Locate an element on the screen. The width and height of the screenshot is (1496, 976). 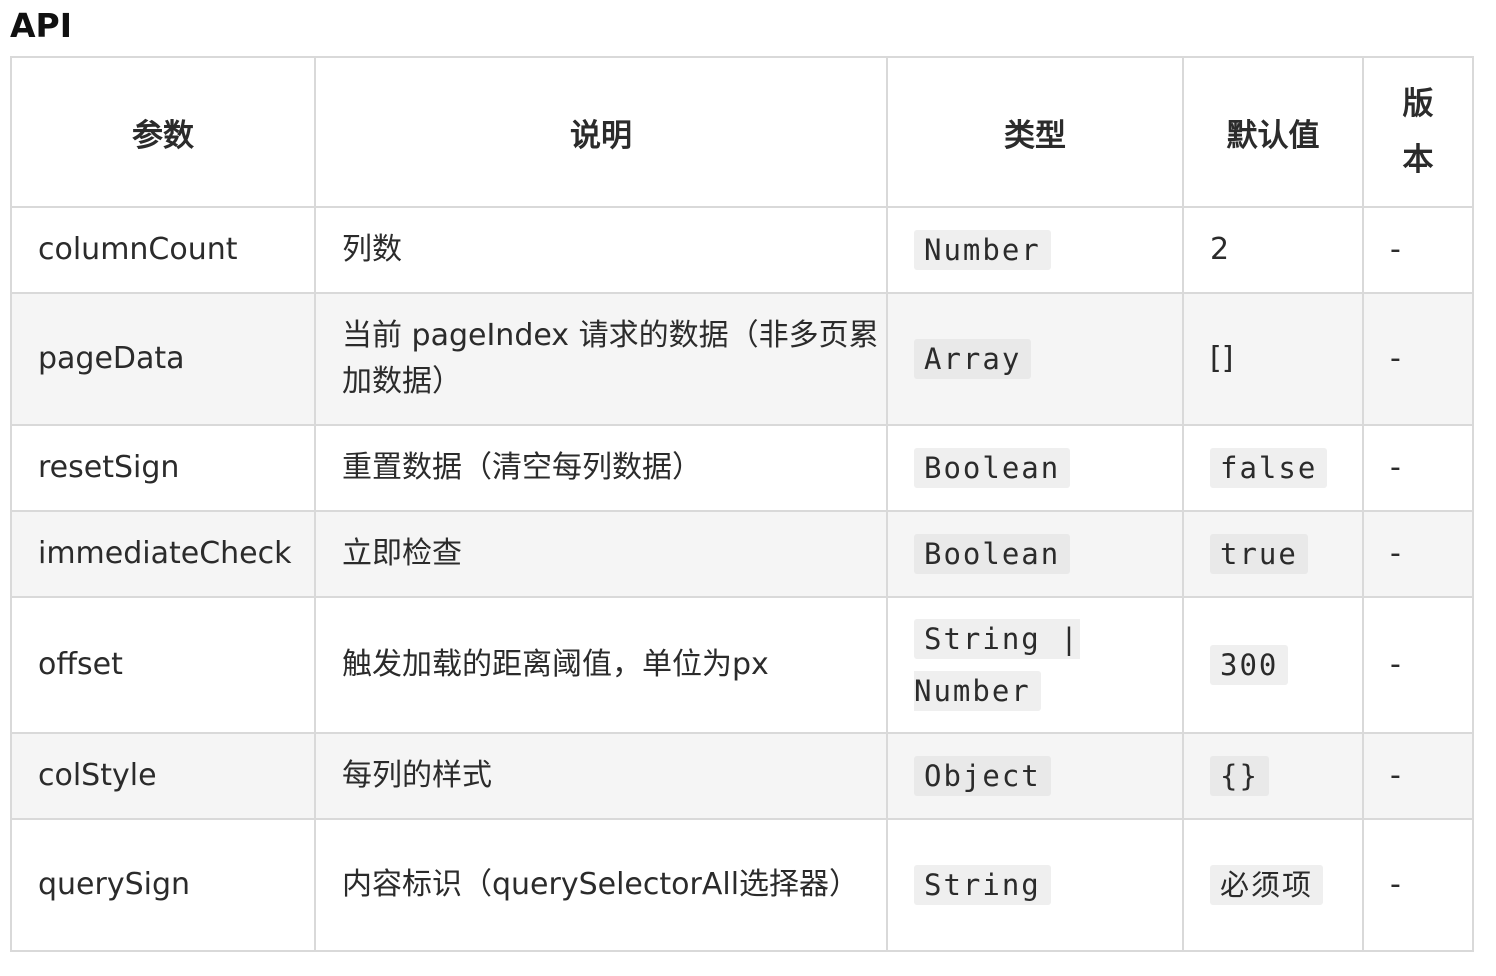
section-heading: API is located at coordinates (41, 25).